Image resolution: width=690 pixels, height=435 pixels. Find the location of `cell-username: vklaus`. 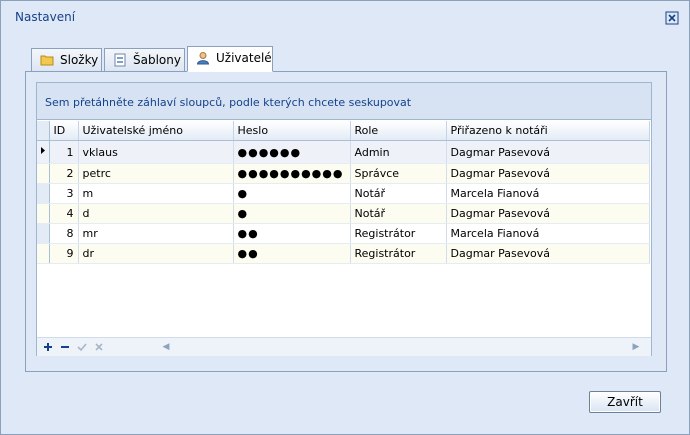

cell-username: vklaus is located at coordinates (156, 152).